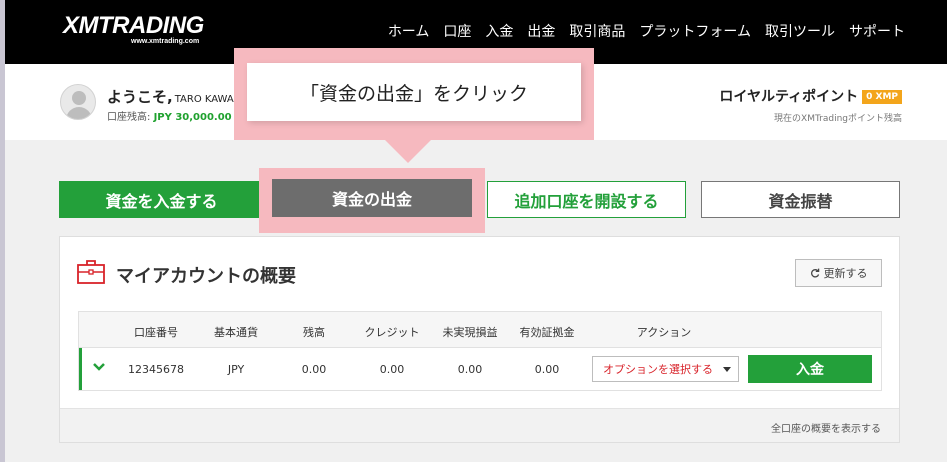  I want to click on panel-footer: 全口座の概要を表示する, so click(479, 425).